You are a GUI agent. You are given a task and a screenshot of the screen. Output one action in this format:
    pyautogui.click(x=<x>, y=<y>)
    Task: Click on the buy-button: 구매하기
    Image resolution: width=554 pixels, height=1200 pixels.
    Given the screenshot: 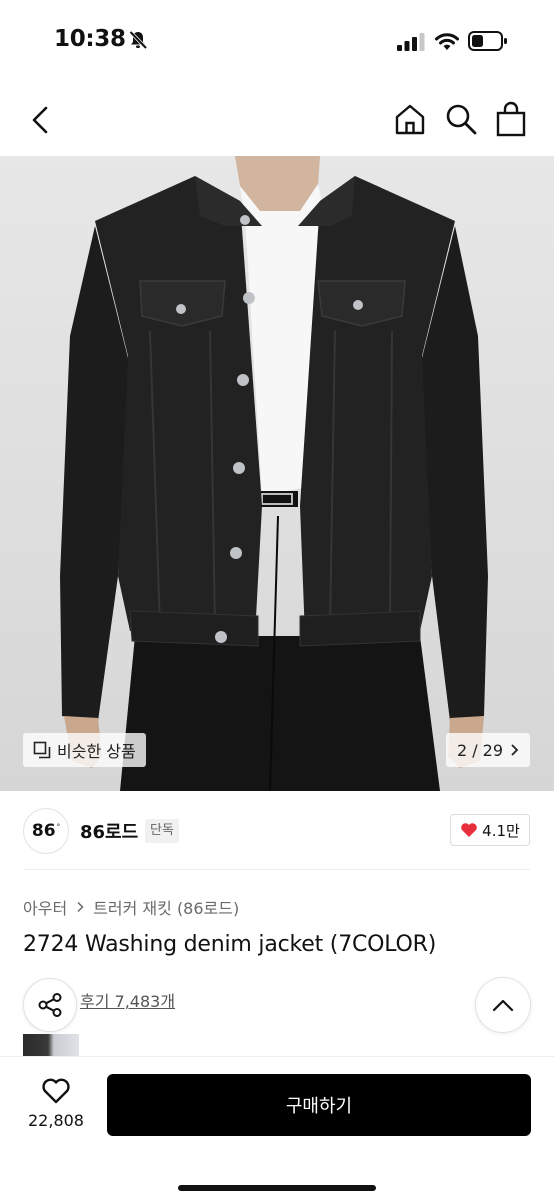 What is the action you would take?
    pyautogui.click(x=319, y=1105)
    